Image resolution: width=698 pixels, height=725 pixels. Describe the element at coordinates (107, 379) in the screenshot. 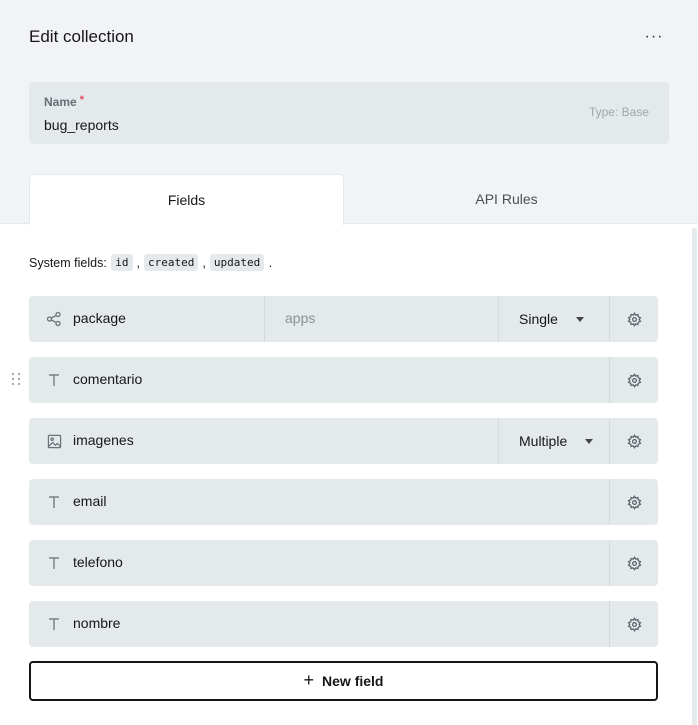

I see `field-name: comentario` at that location.